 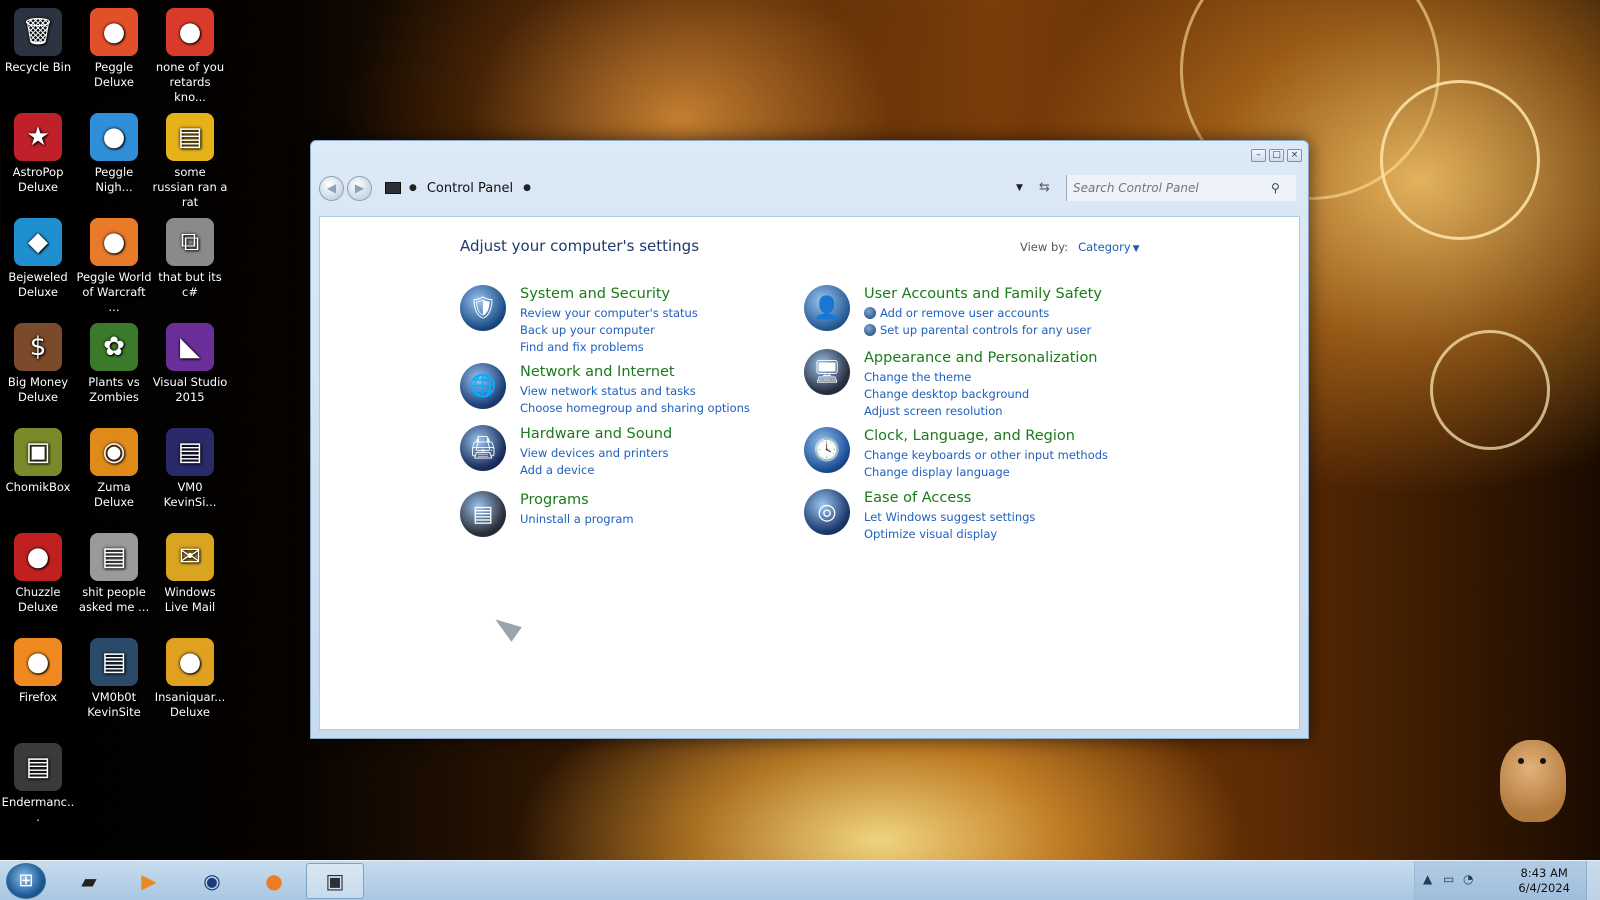 I want to click on category-task-link: Choose homegroup and sharing options, so click(x=635, y=408).